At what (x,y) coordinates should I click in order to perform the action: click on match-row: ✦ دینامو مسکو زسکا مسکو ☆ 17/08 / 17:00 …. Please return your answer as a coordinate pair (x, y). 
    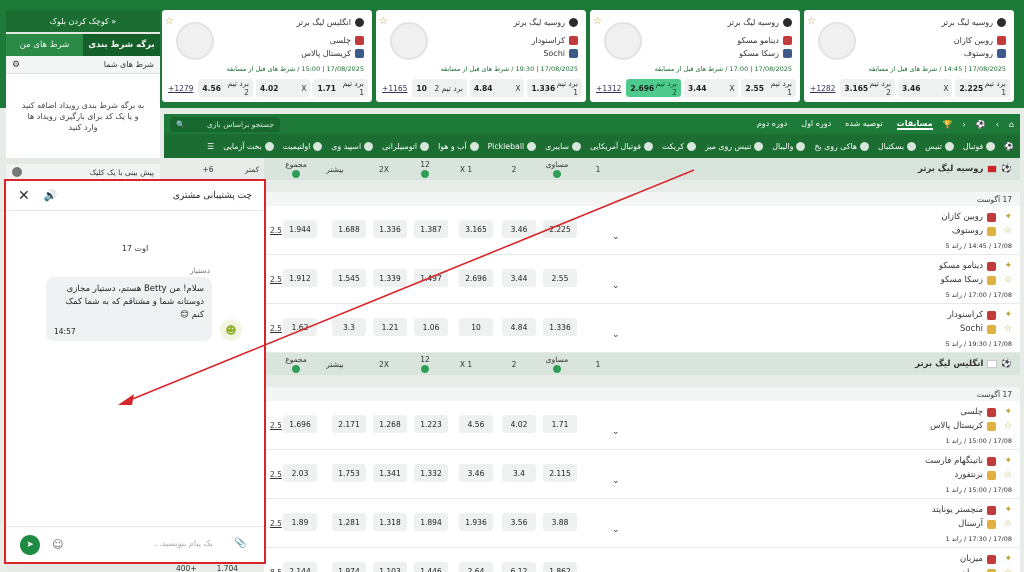
    Looking at the image, I should click on (642, 279).